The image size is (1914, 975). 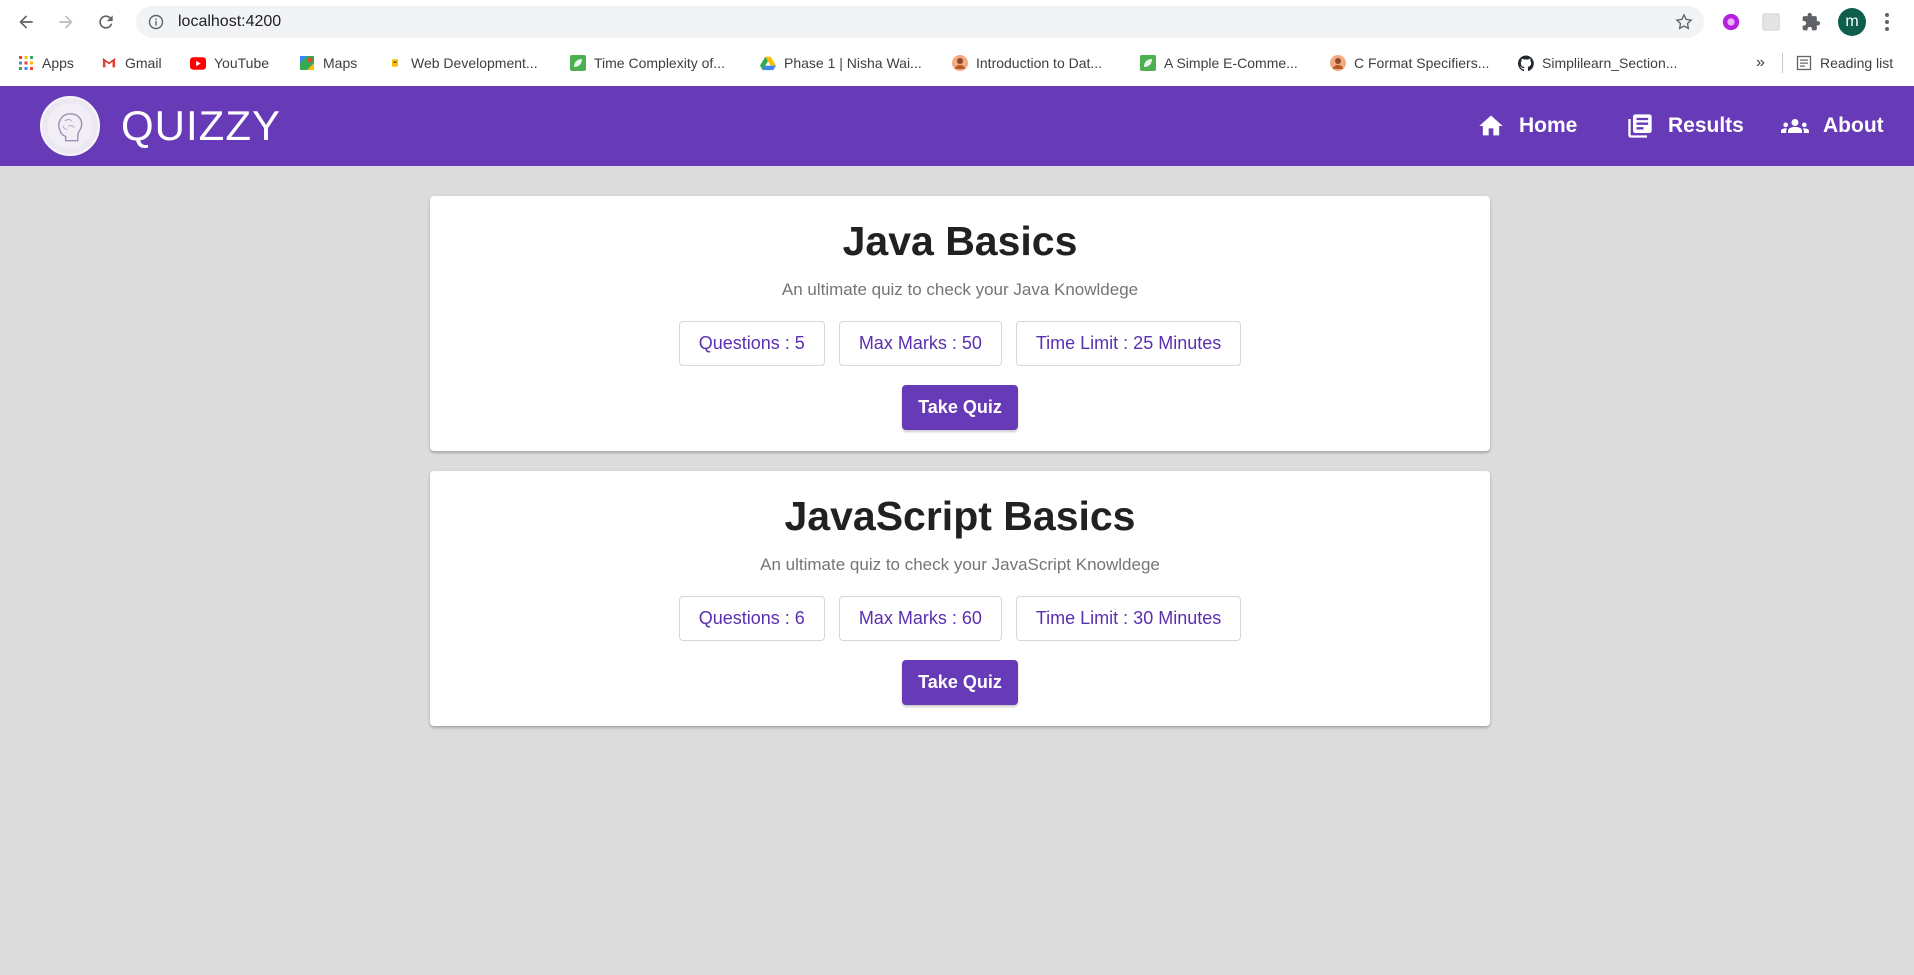 What do you see at coordinates (1795, 126) in the screenshot?
I see `people-icon` at bounding box center [1795, 126].